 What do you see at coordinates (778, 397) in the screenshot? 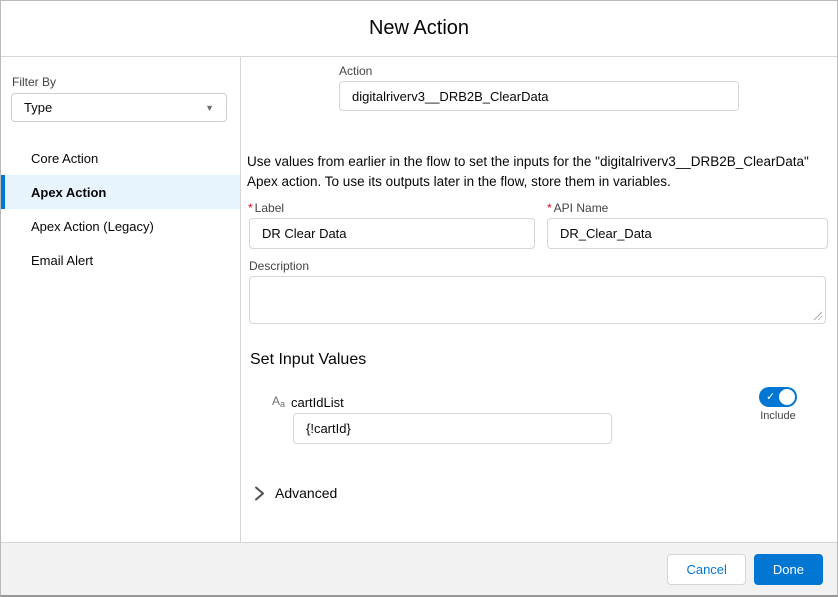
I see `include-toggle: ✓` at bounding box center [778, 397].